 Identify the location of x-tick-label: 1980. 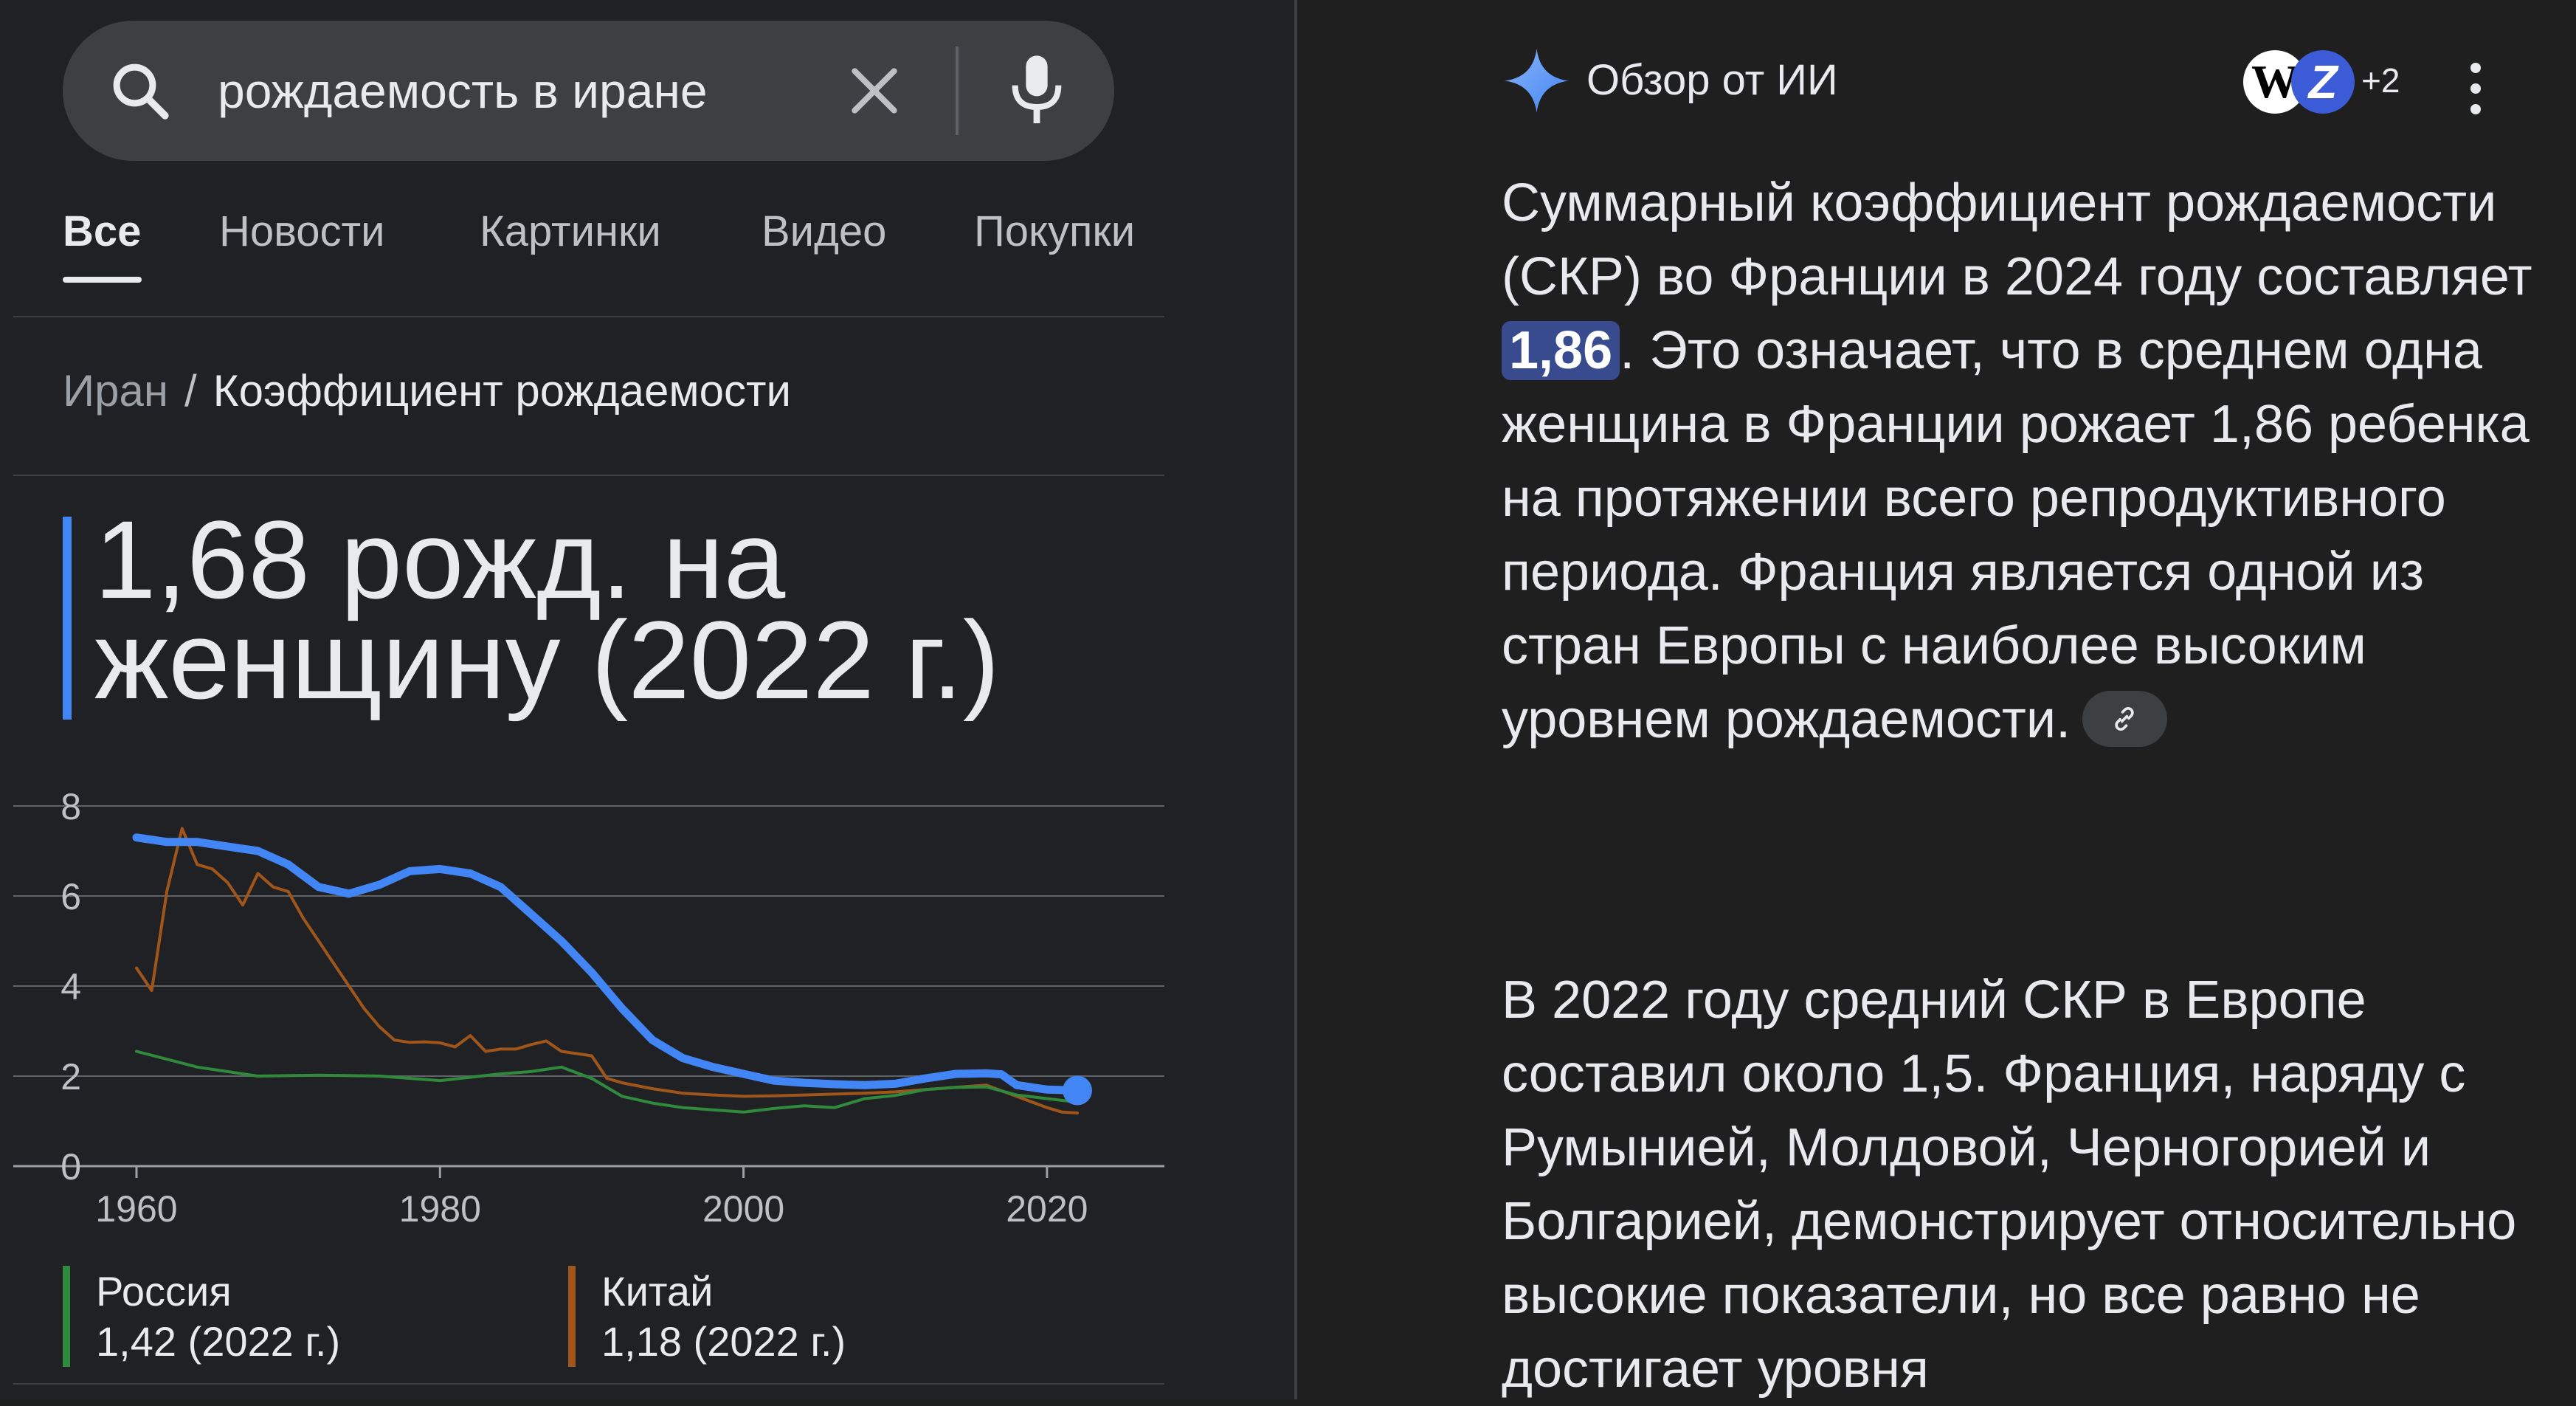
(440, 1209).